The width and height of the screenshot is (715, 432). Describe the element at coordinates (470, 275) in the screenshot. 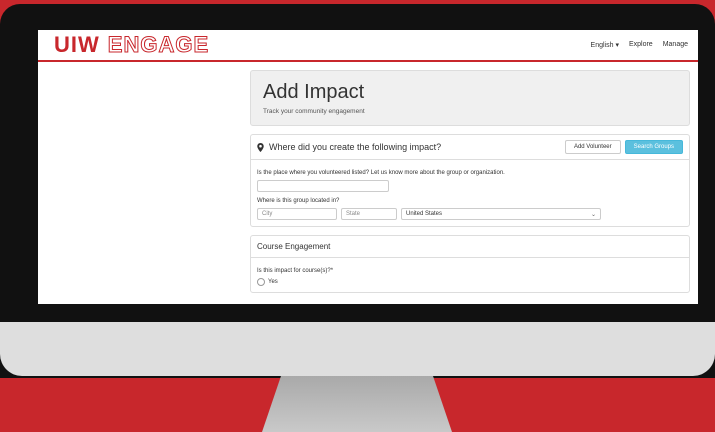

I see `course-panel-body: Is this impact for course(s)?* Yes` at that location.